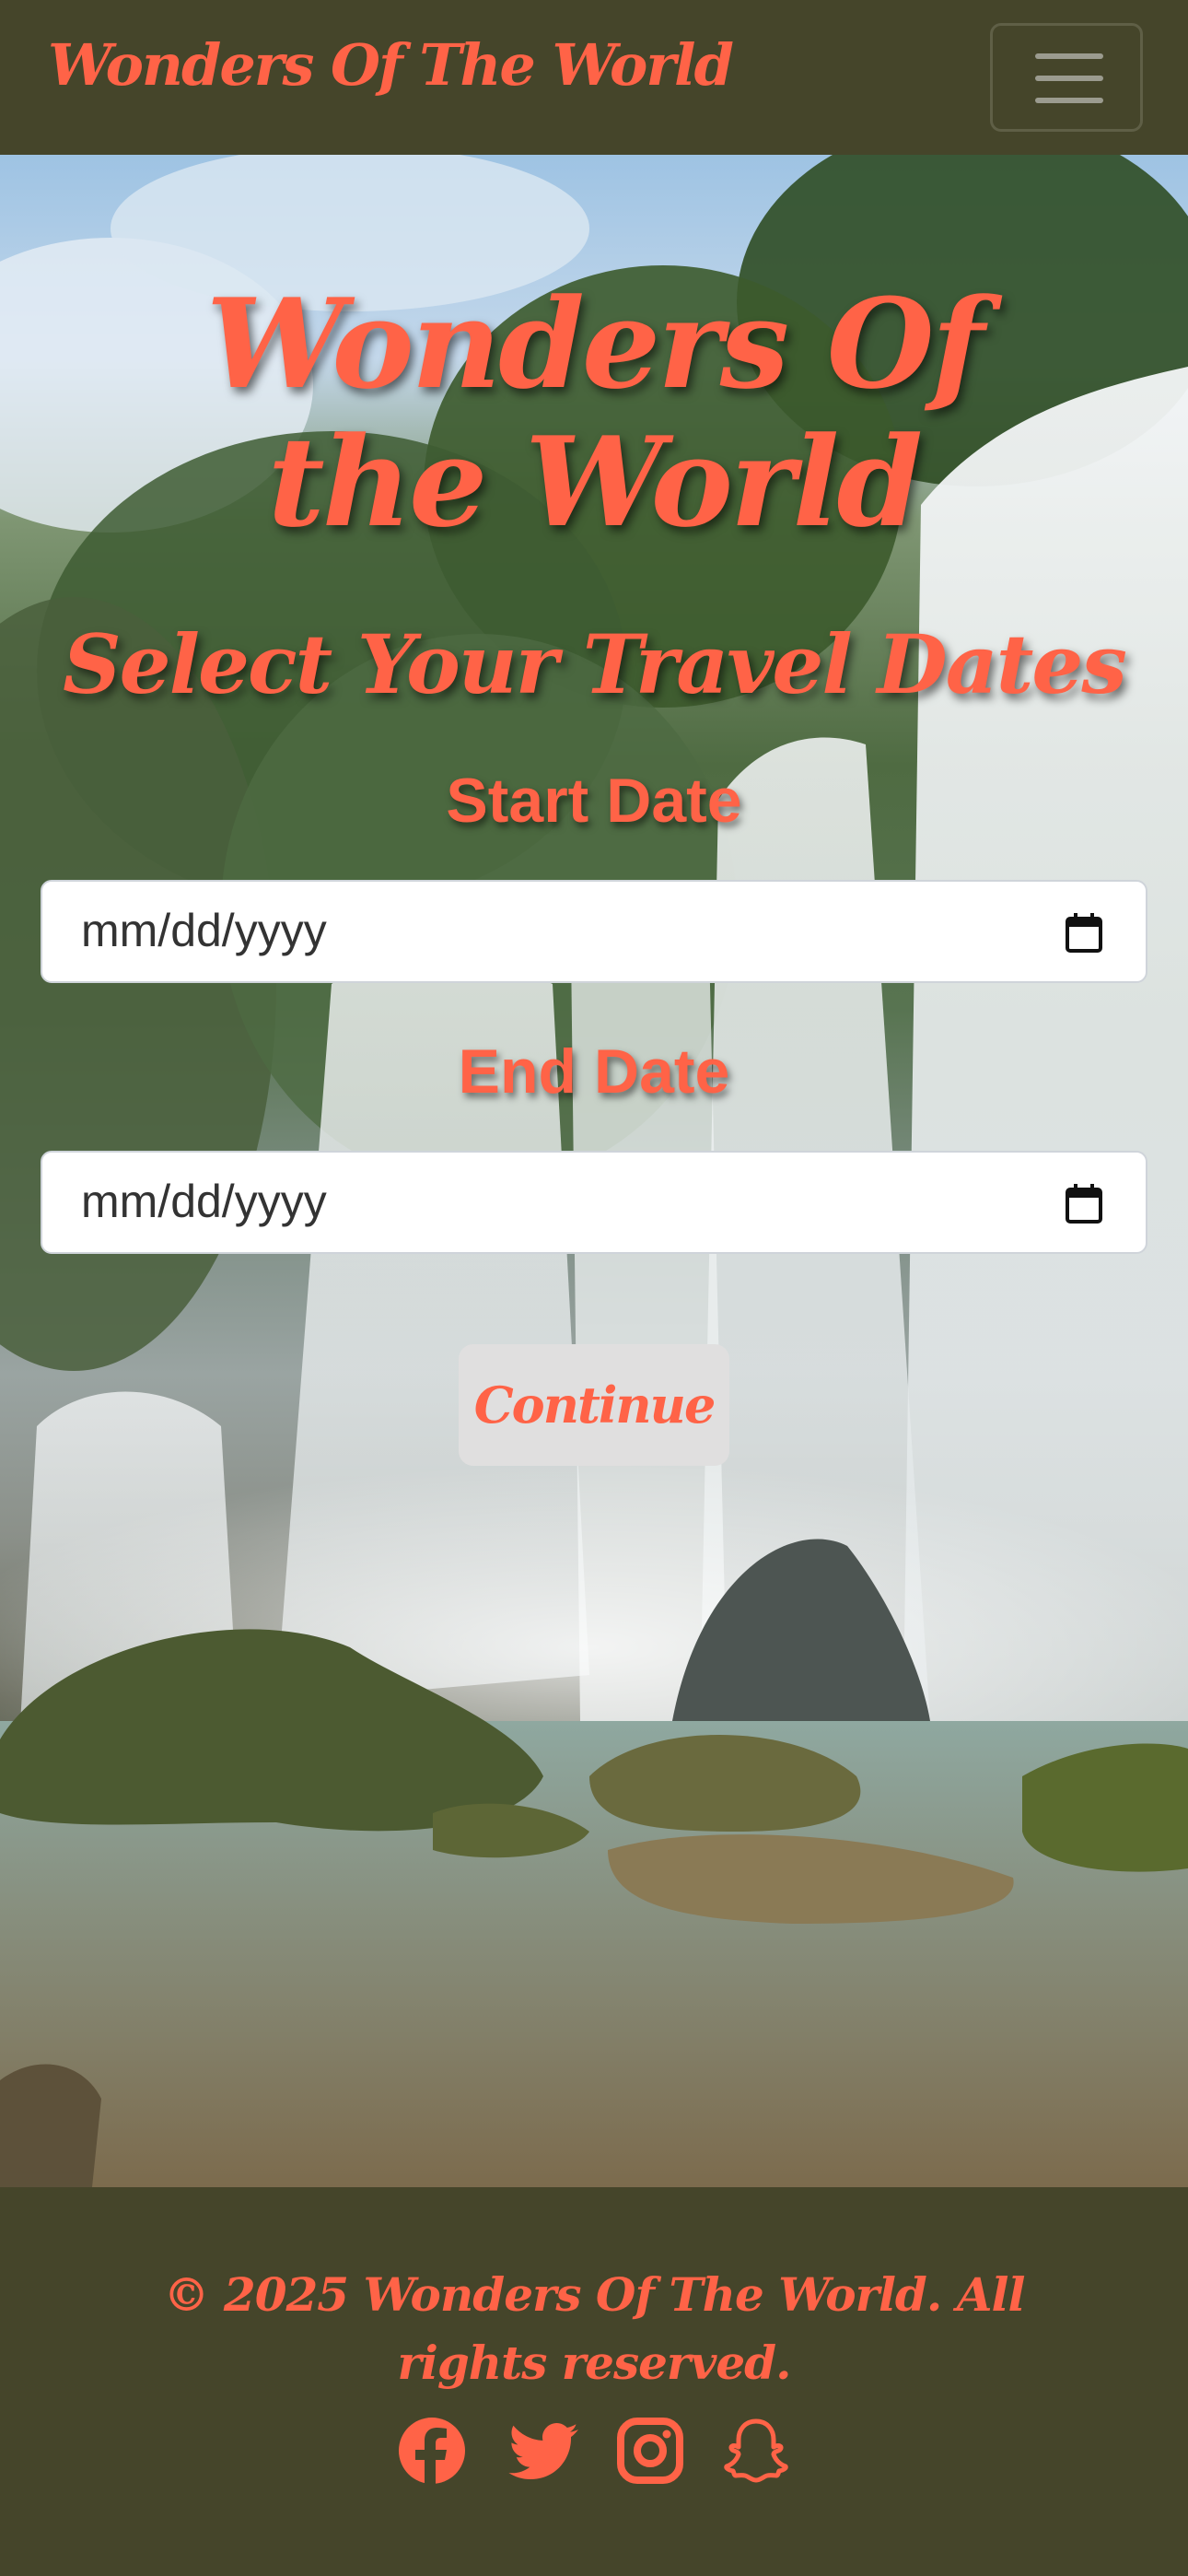 The height and width of the screenshot is (2576, 1188). Describe the element at coordinates (594, 413) in the screenshot. I see `page-title: Wonders Of the World` at that location.